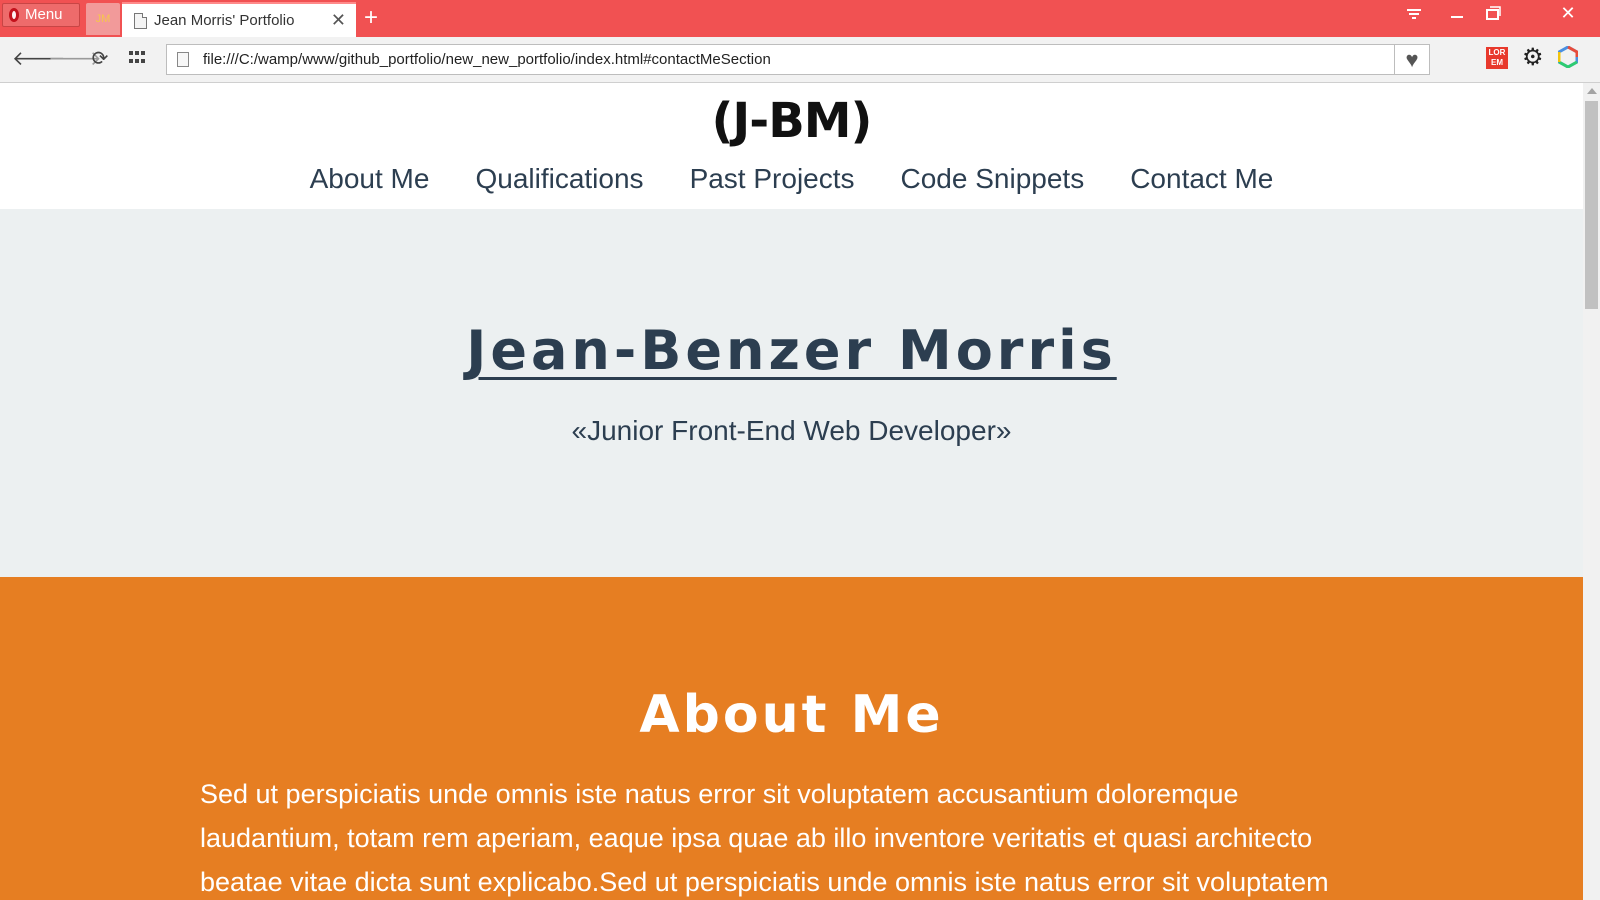 Image resolution: width=1600 pixels, height=900 pixels. Describe the element at coordinates (1201, 179) in the screenshot. I see `nav-contact-me: Contact Me` at that location.